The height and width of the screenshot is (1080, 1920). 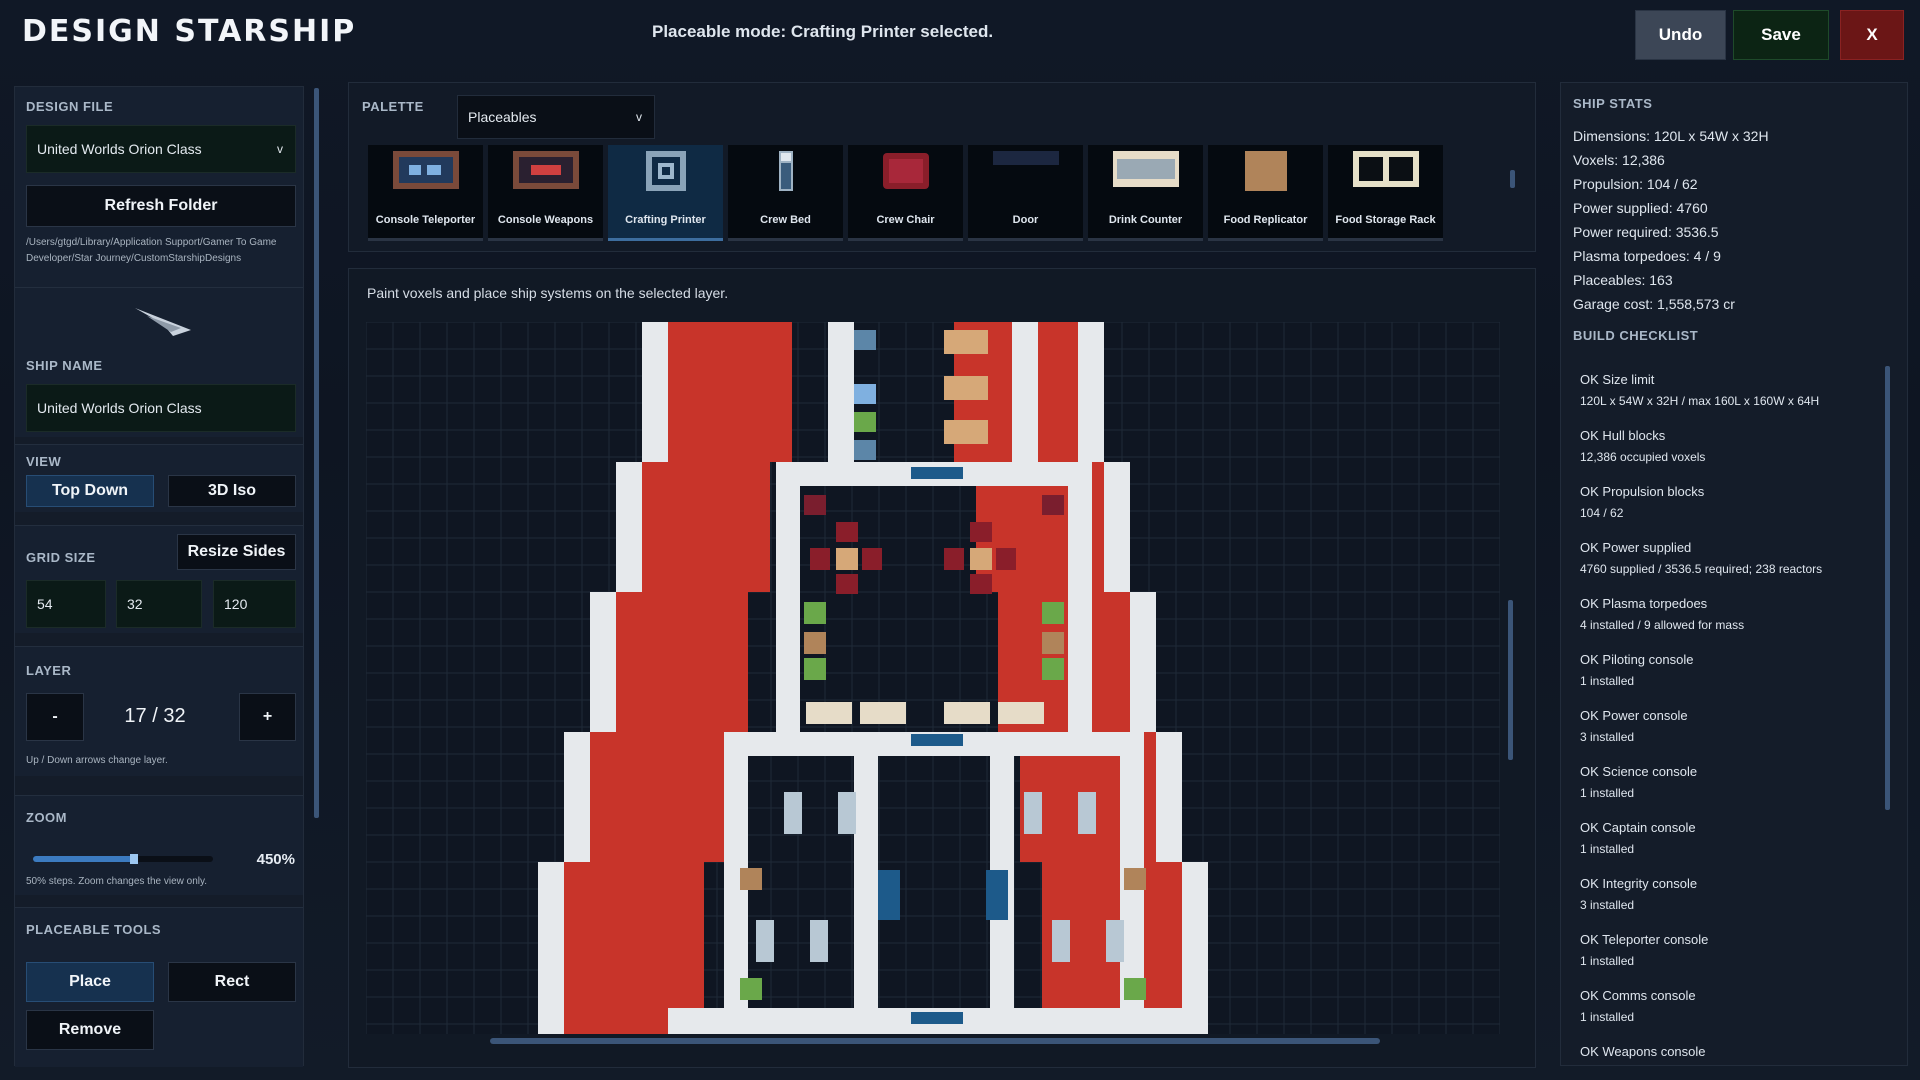 What do you see at coordinates (502, 117) in the screenshot?
I see `palette-category-value: Placeables` at bounding box center [502, 117].